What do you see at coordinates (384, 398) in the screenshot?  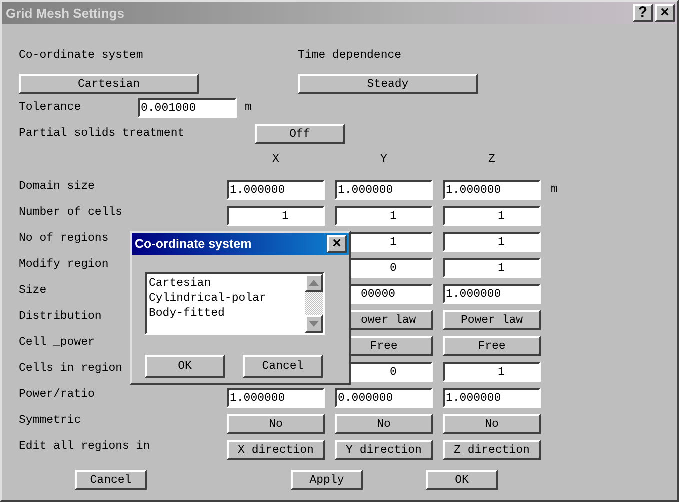 I see `value-field: 0.000000` at bounding box center [384, 398].